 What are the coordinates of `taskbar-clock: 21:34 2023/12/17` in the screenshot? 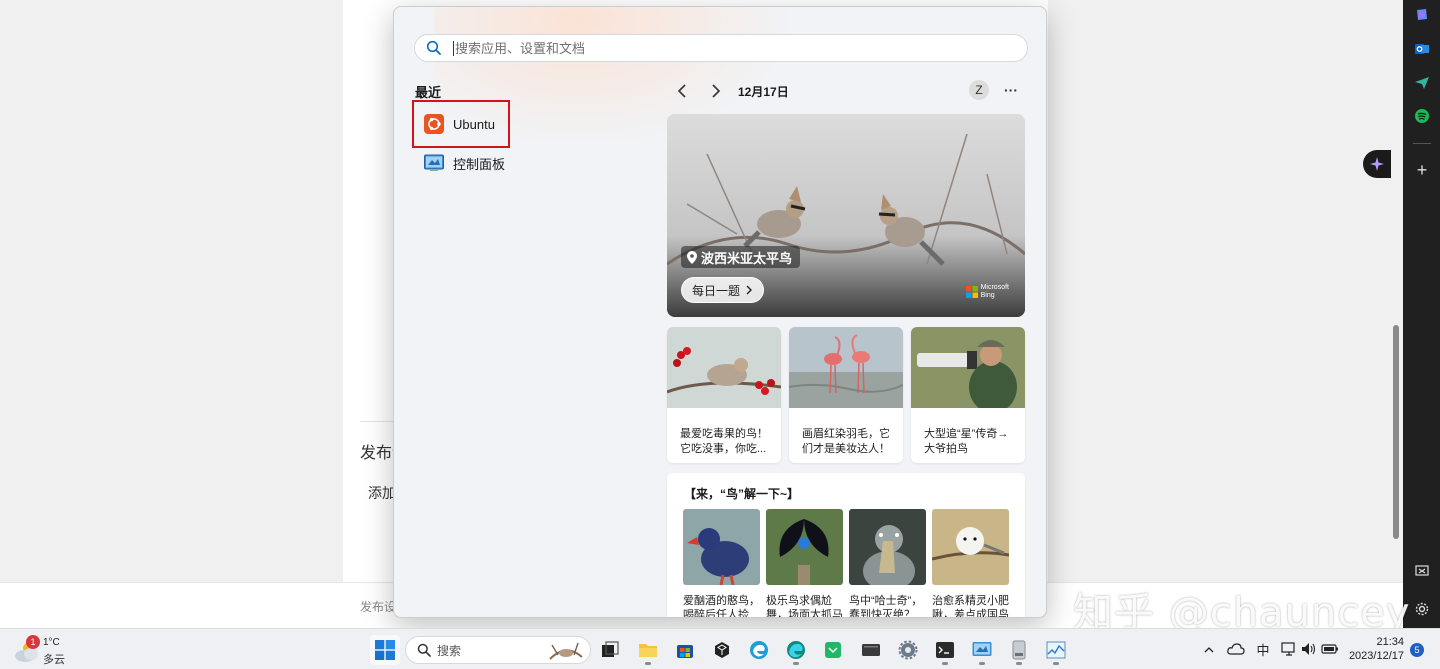 It's located at (1375, 649).